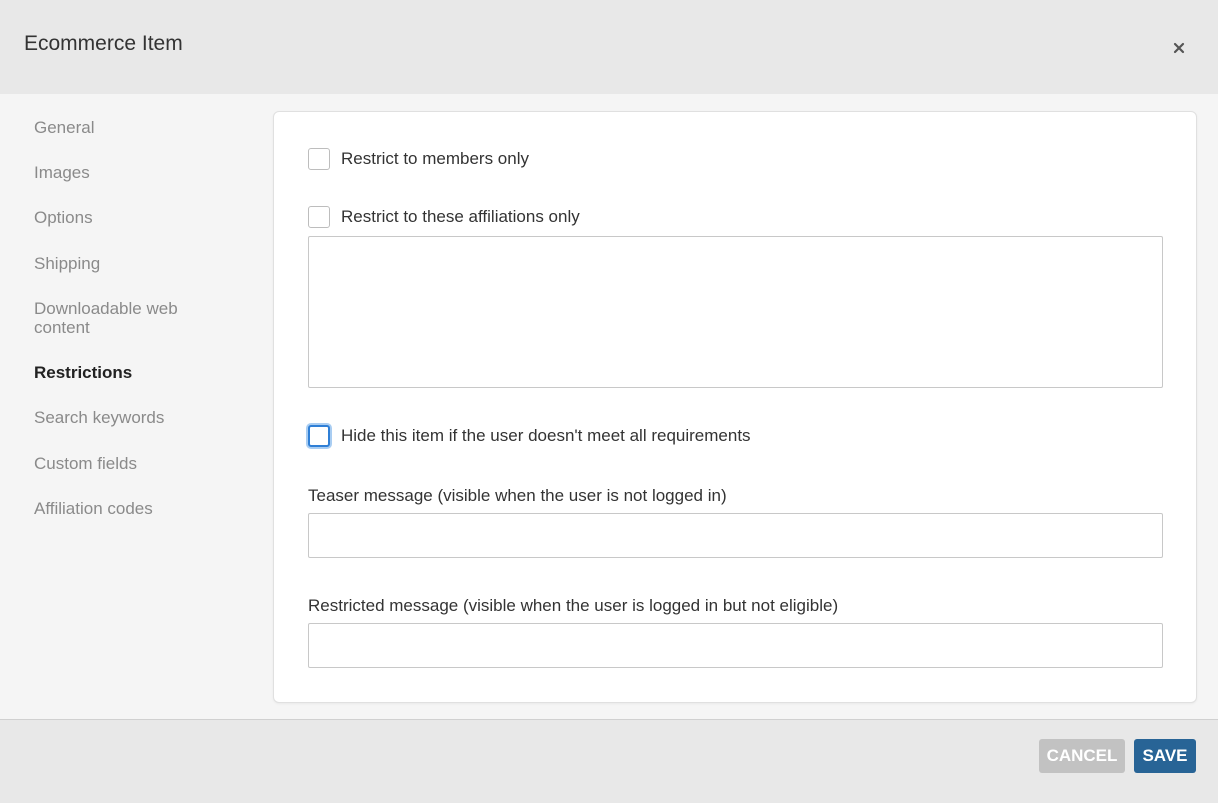  I want to click on restricted-message-input, so click(735, 645).